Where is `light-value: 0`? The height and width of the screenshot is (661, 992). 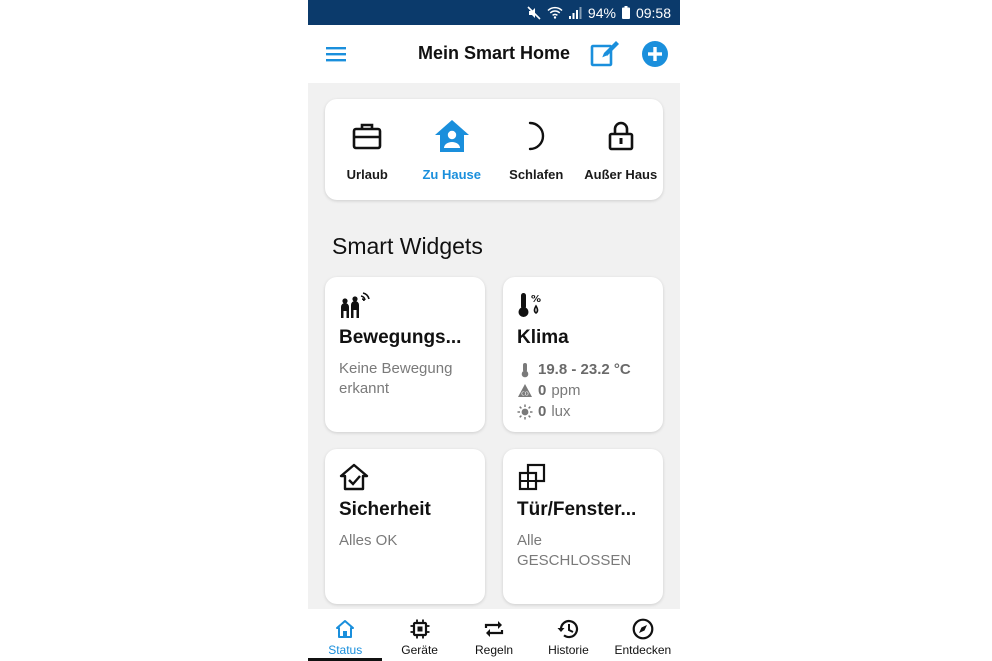
light-value: 0 is located at coordinates (542, 411).